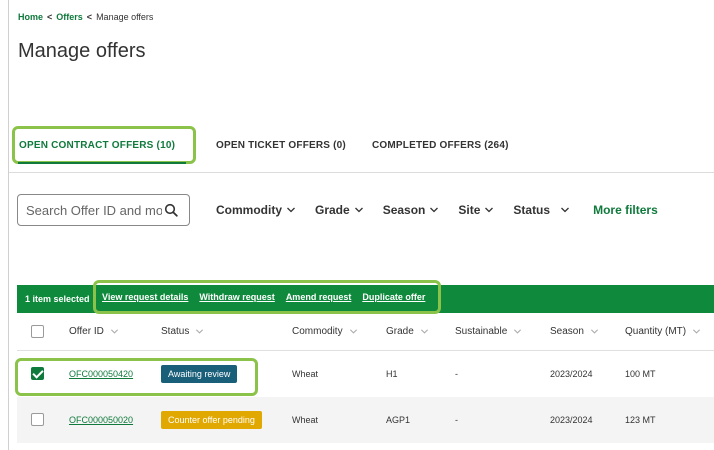 This screenshot has width=714, height=450. Describe the element at coordinates (175, 331) in the screenshot. I see `column-label: Status` at that location.